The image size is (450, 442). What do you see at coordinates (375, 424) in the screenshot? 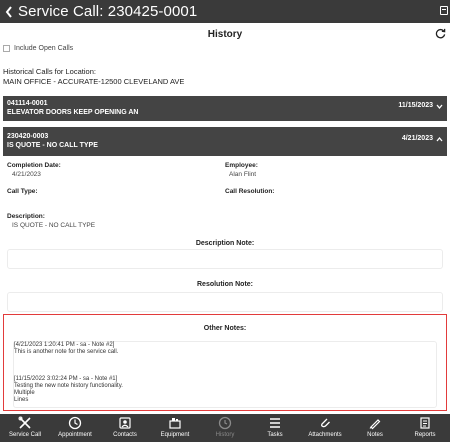
I see `notes-icon` at bounding box center [375, 424].